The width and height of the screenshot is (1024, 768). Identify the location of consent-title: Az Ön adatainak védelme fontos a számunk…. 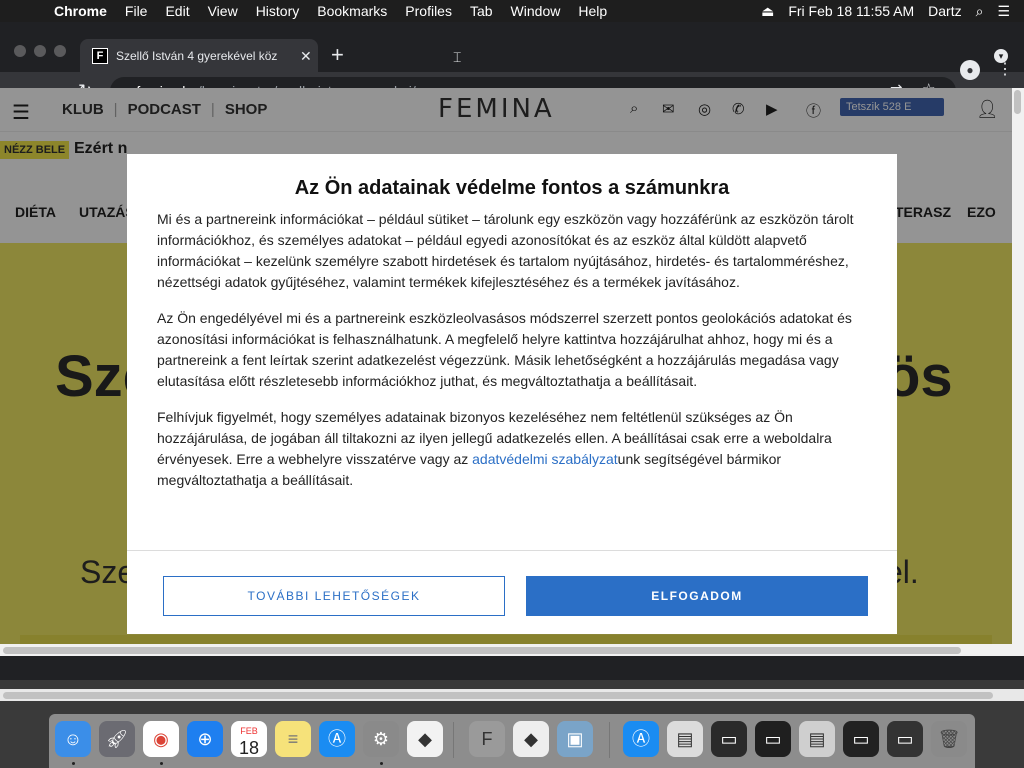
(512, 188).